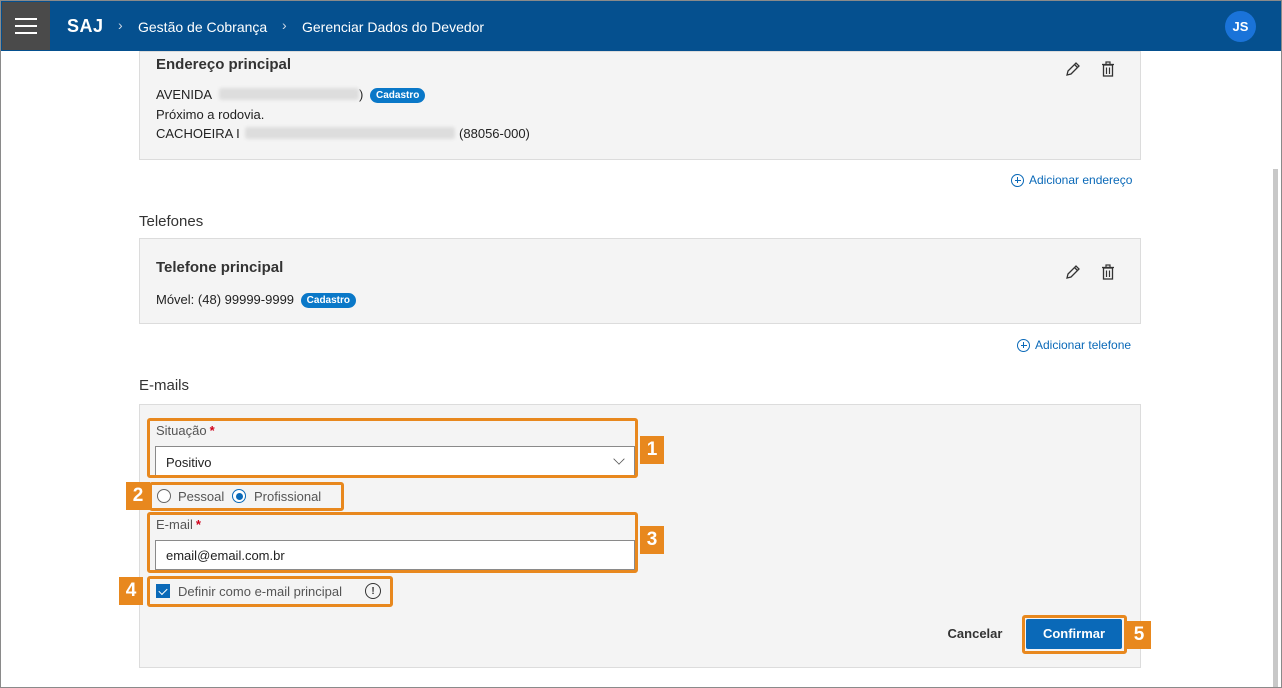 This screenshot has height=688, width=1282. I want to click on add-address-label: Adicionar endereço, so click(1081, 180).